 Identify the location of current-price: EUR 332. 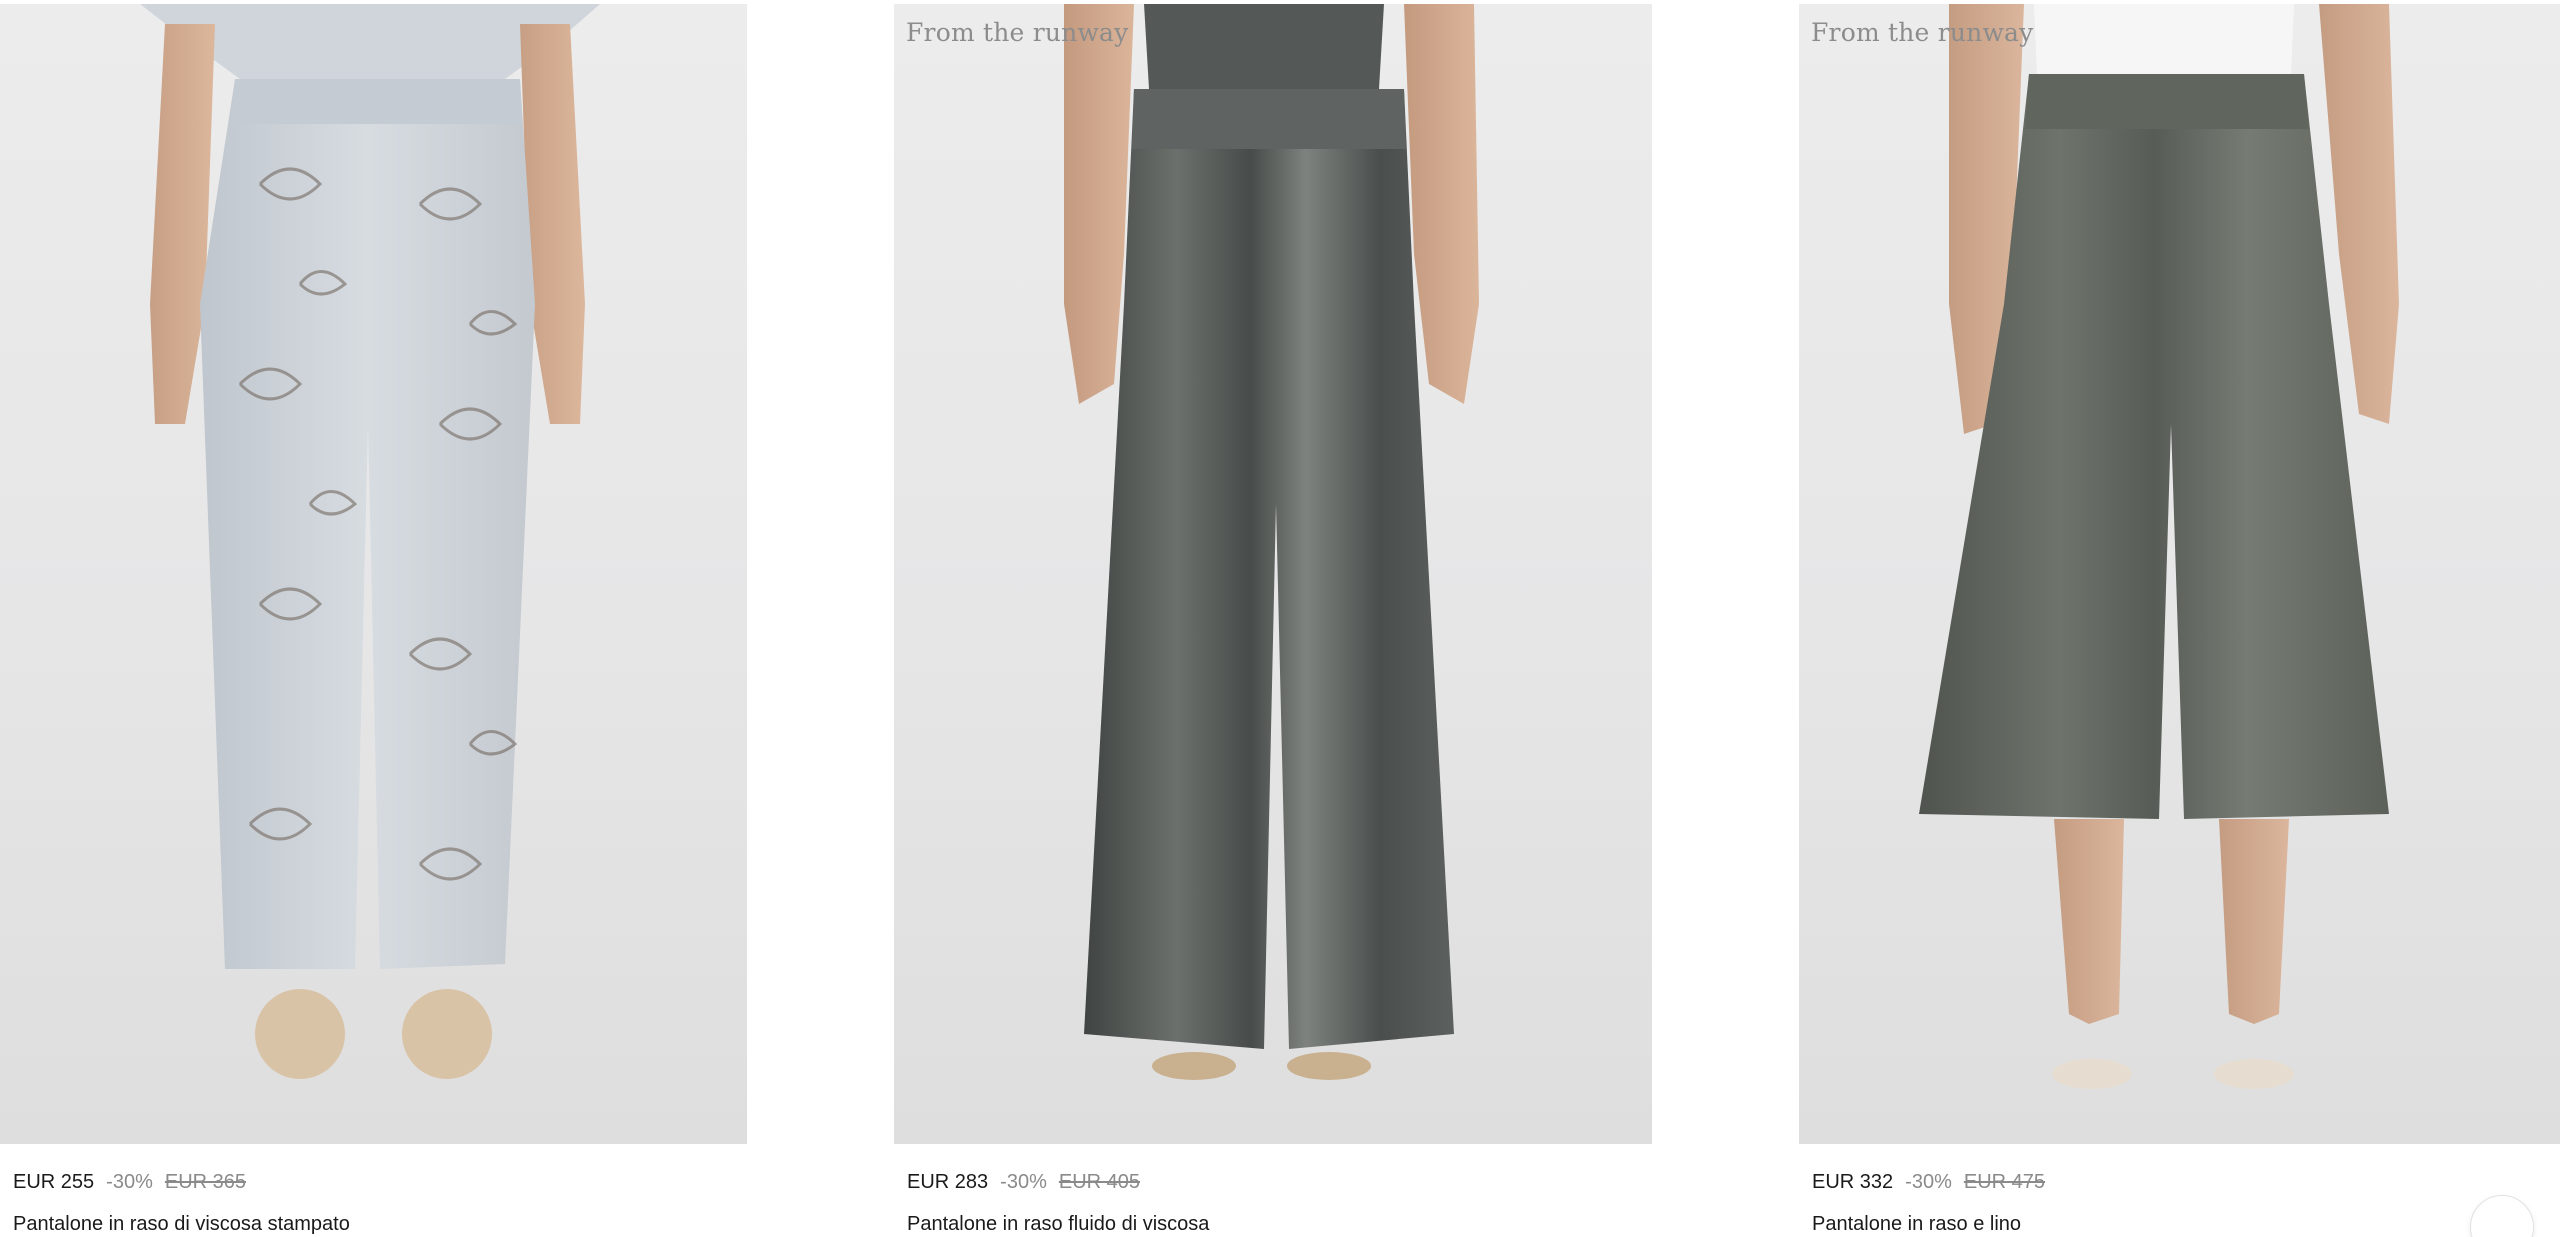
(1853, 1182).